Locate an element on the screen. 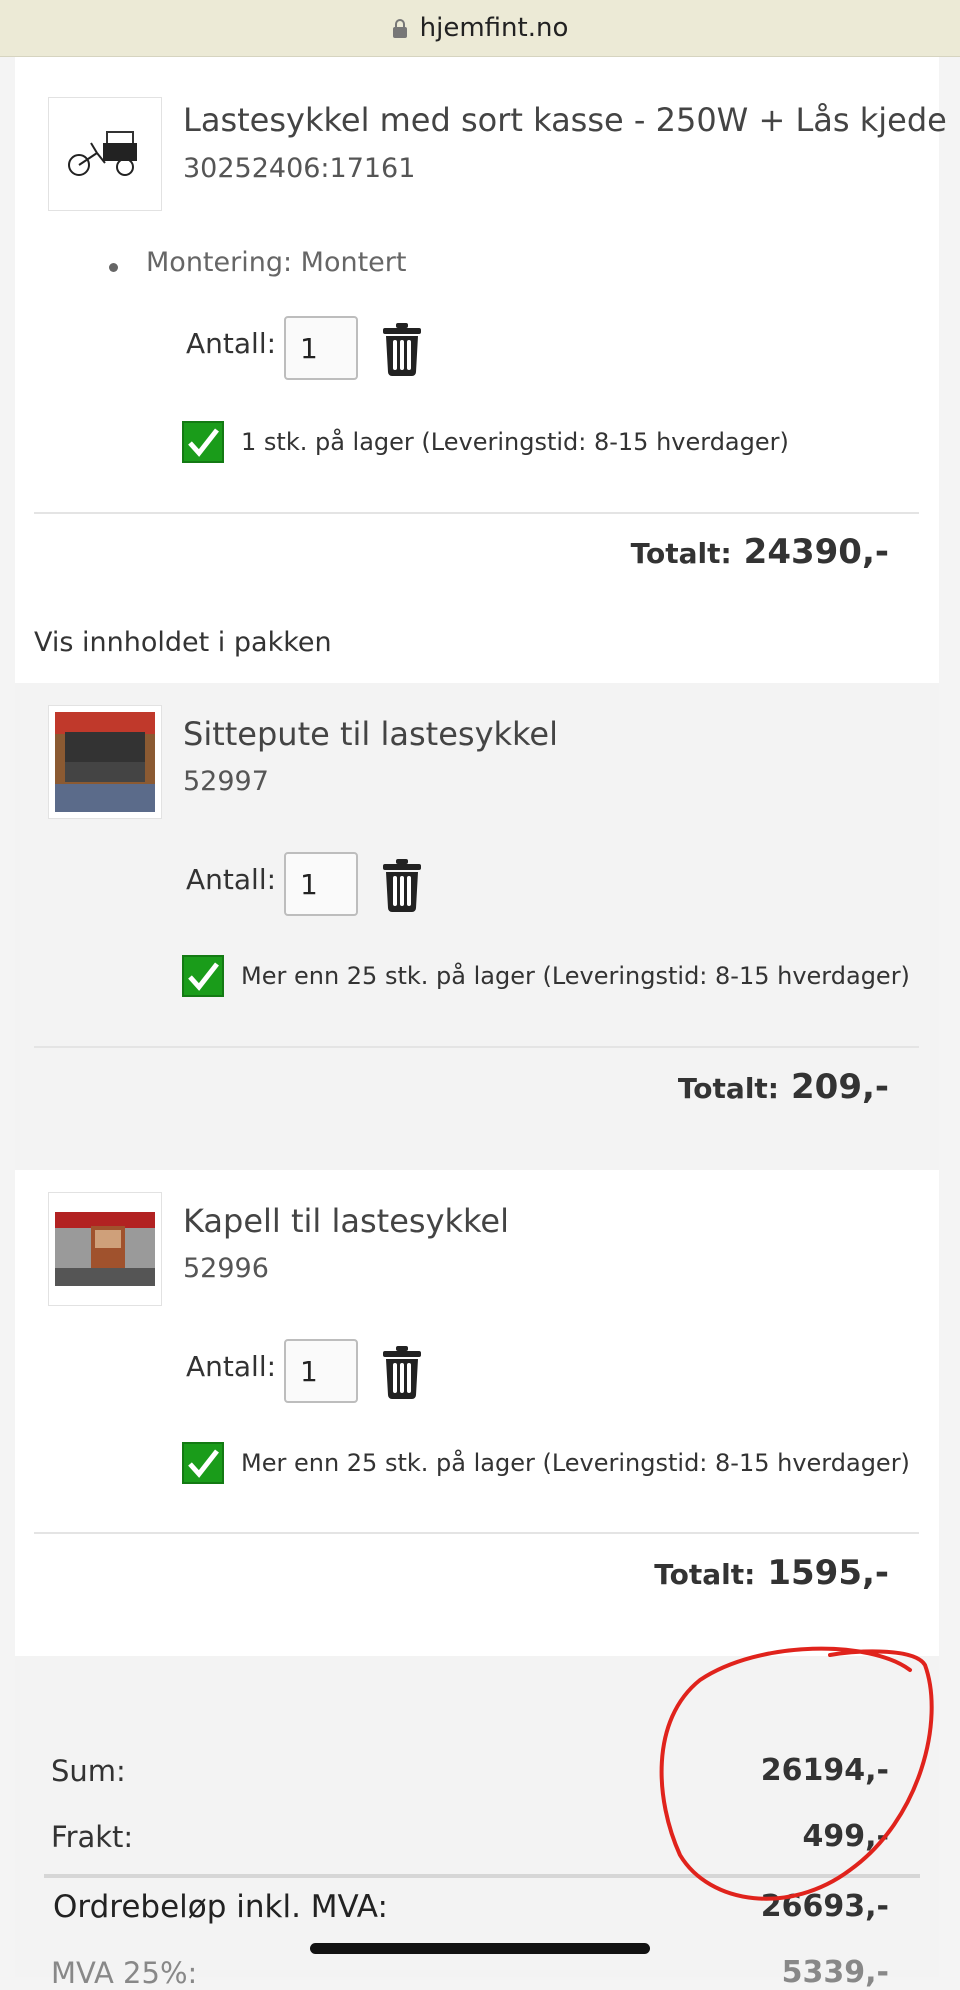 The width and height of the screenshot is (960, 1990). item-total: Totalt: 1595,- is located at coordinates (771, 1573).